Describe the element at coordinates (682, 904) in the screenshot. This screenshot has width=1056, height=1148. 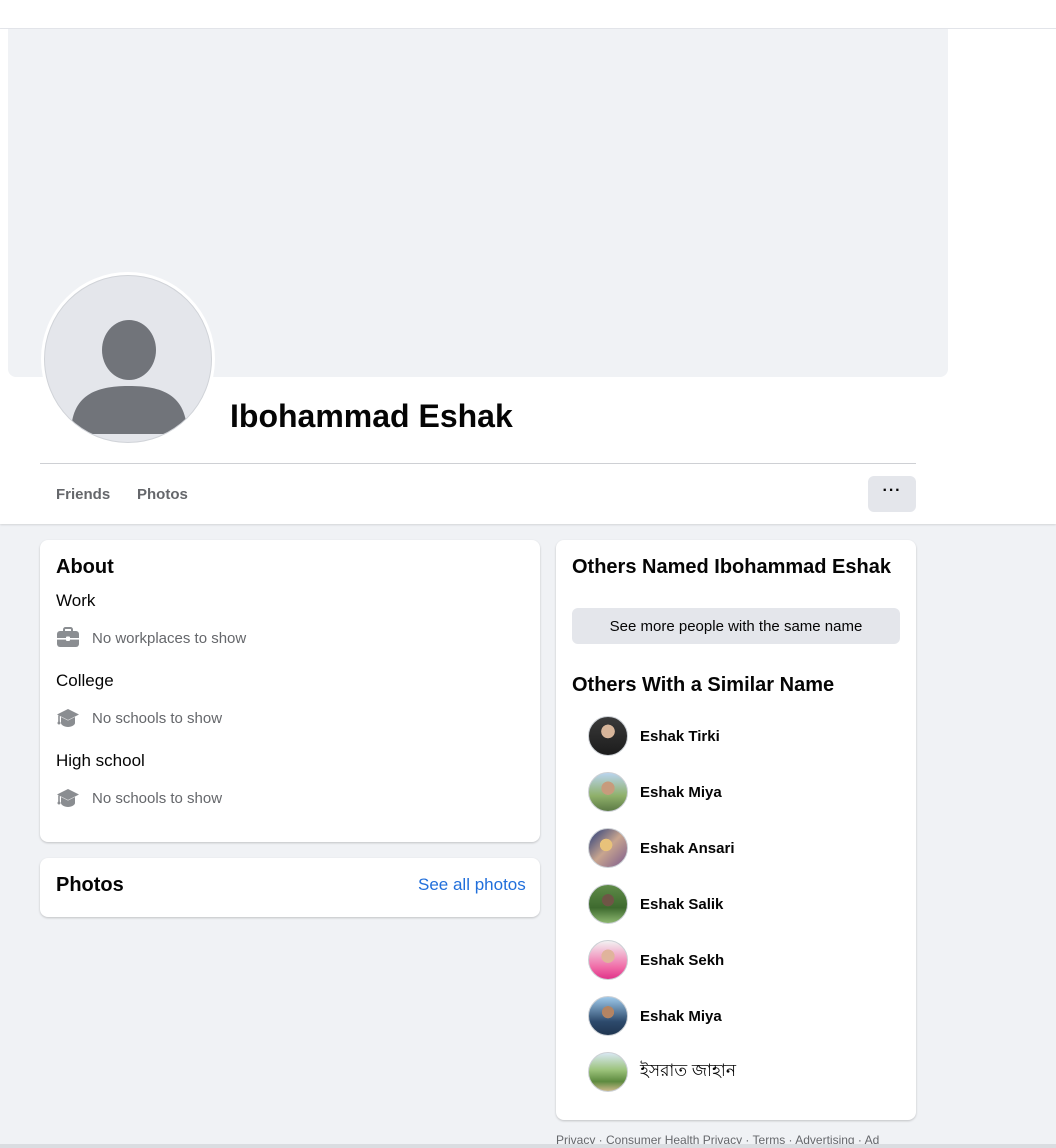
I see `similar-person-name: Eshak Salik` at that location.